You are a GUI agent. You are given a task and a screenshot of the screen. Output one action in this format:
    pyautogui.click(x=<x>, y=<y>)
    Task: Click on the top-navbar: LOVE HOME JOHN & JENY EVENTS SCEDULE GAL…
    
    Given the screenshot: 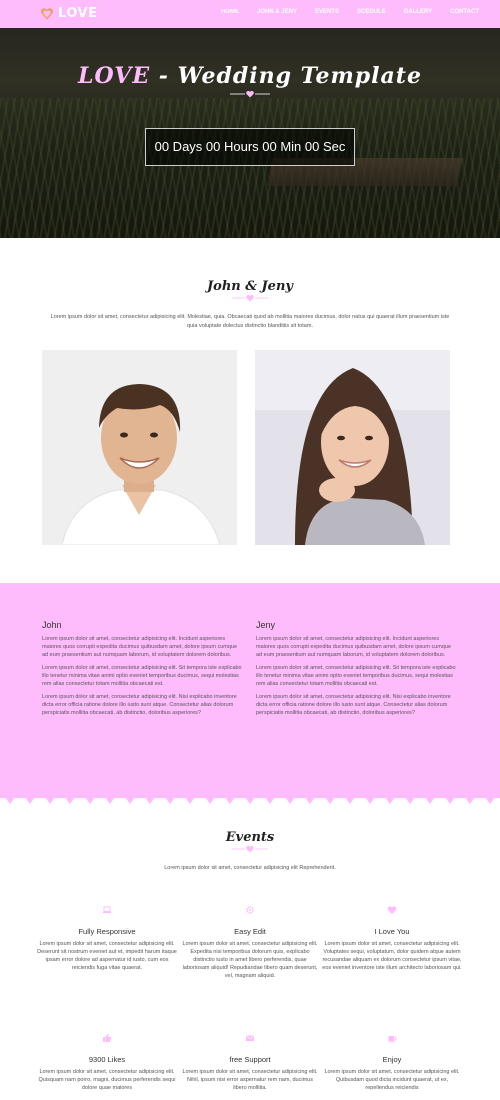 What is the action you would take?
    pyautogui.click(x=250, y=14)
    